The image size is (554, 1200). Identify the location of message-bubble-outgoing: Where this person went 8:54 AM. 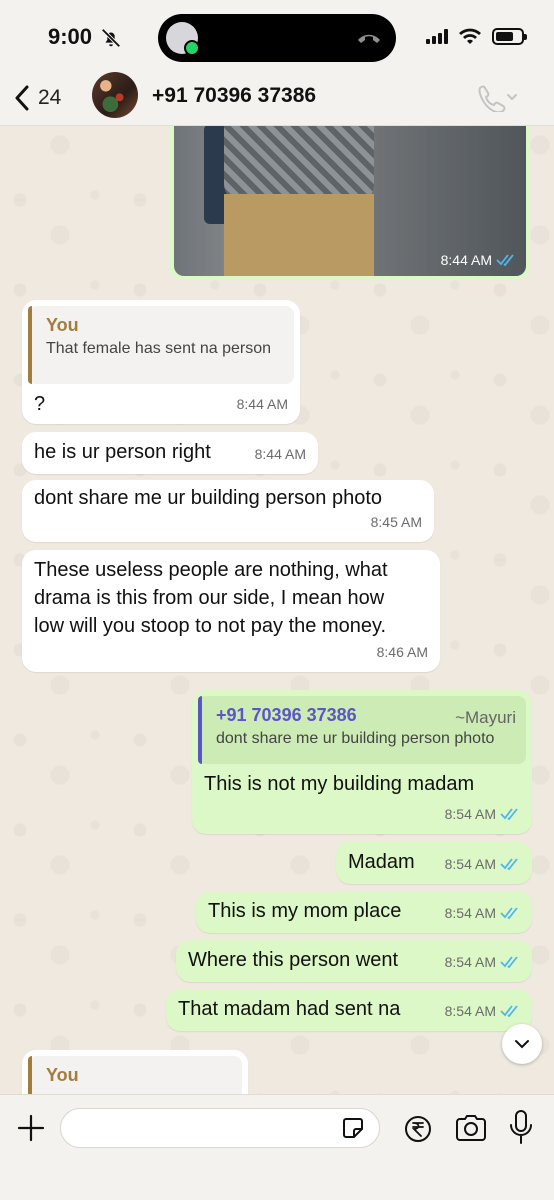
(354, 961).